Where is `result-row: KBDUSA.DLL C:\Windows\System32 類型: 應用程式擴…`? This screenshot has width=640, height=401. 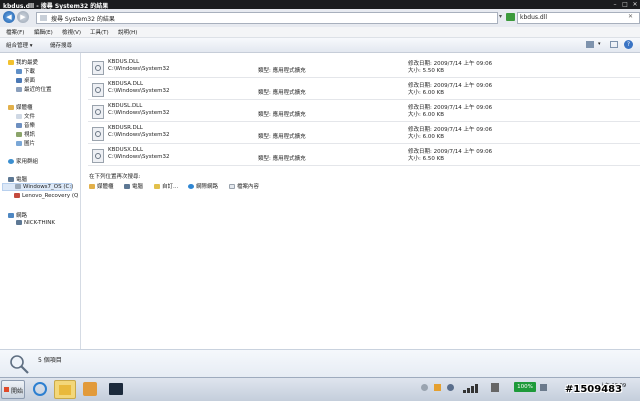 result-row: KBDUSA.DLL C:\Windows\System32 類型: 應用程式擴… is located at coordinates (364, 89).